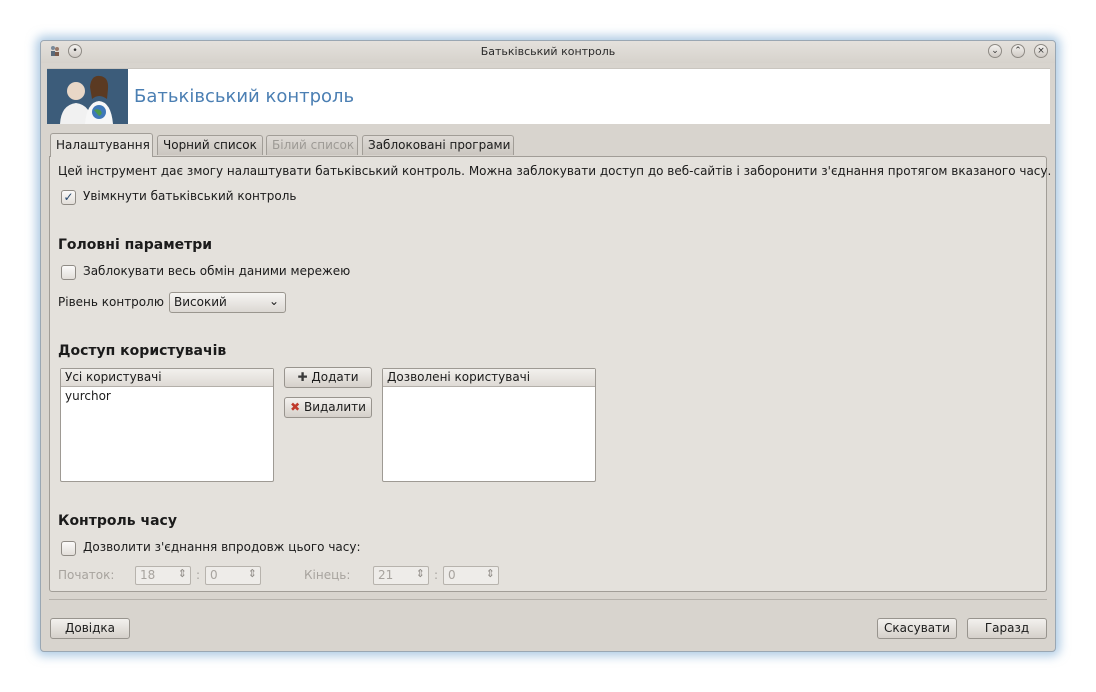 This screenshot has width=1096, height=692. What do you see at coordinates (386, 575) in the screenshot?
I see `end-hour-value: 21` at bounding box center [386, 575].